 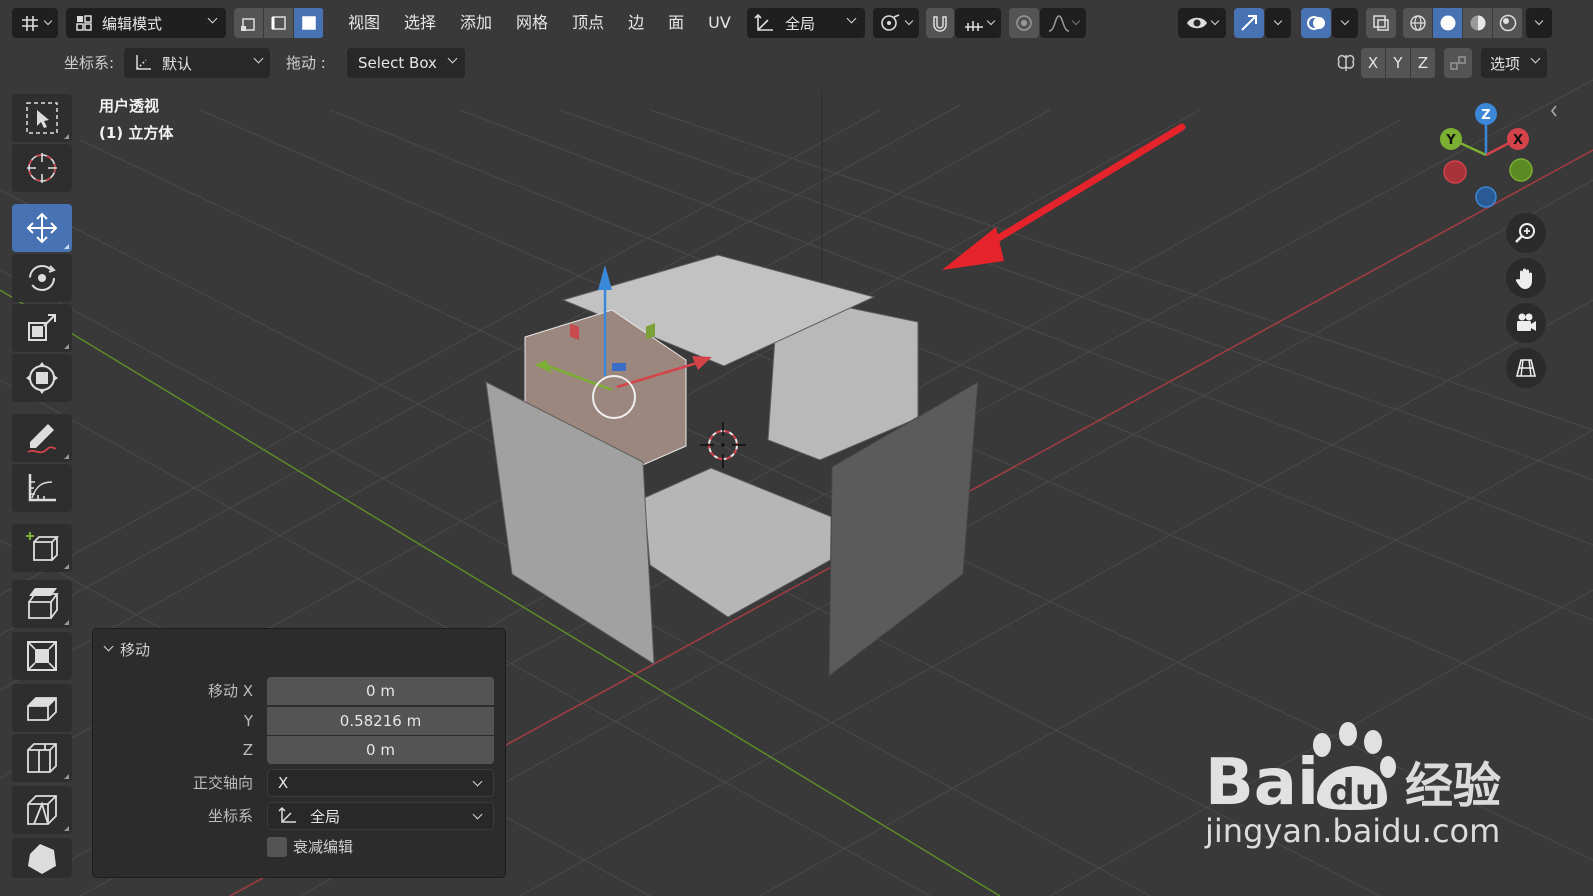 I want to click on face-select-button, so click(x=309, y=23).